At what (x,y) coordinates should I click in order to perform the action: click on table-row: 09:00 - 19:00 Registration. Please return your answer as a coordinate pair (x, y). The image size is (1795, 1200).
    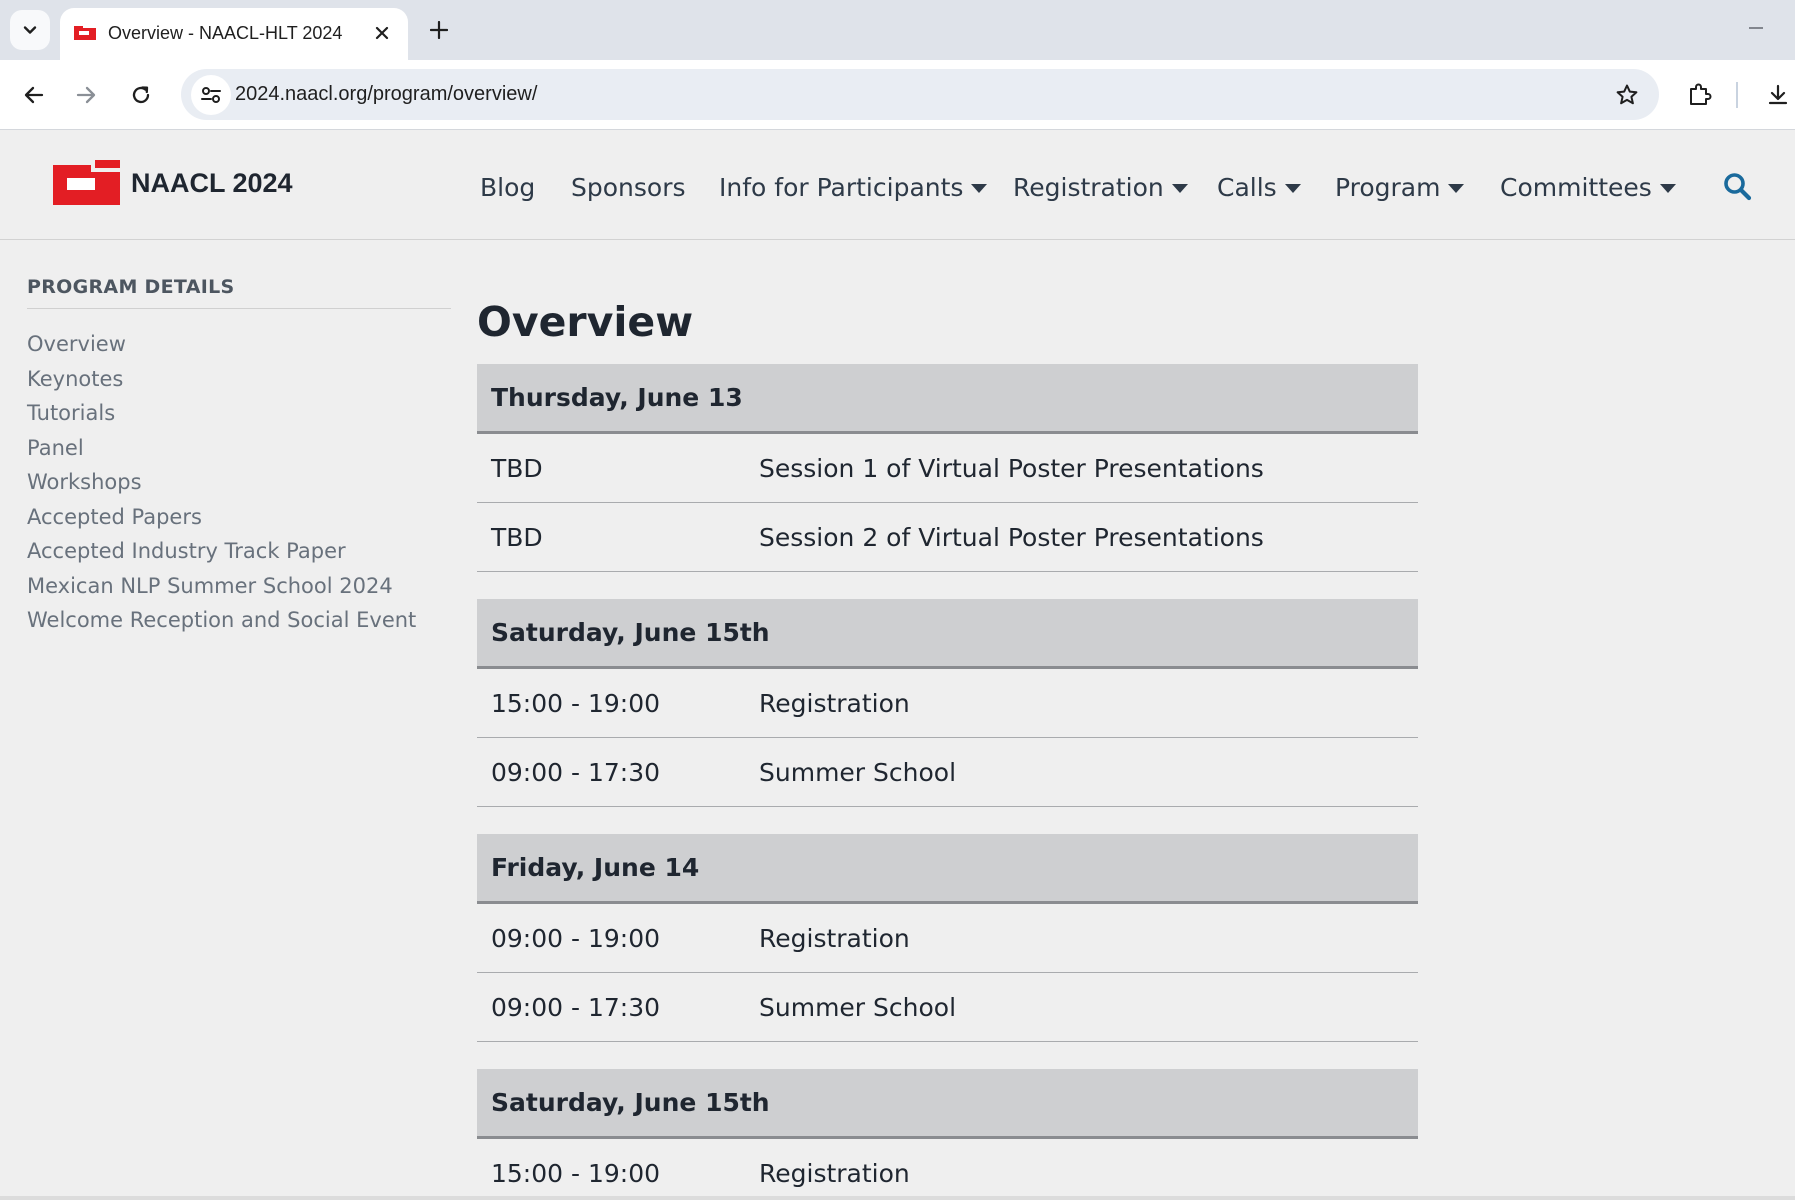
    Looking at the image, I should click on (947, 938).